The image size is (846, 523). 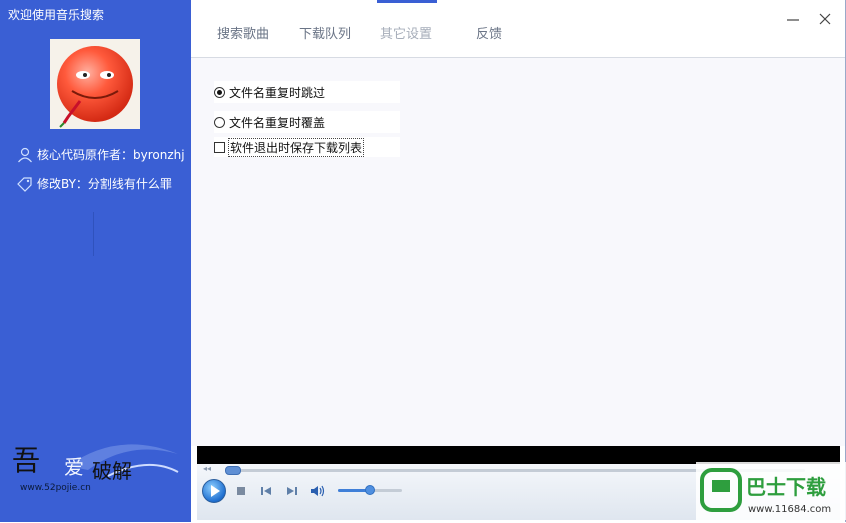 I want to click on option-overwrite-duplicate-label: 文件名重复时覆盖, so click(x=277, y=122).